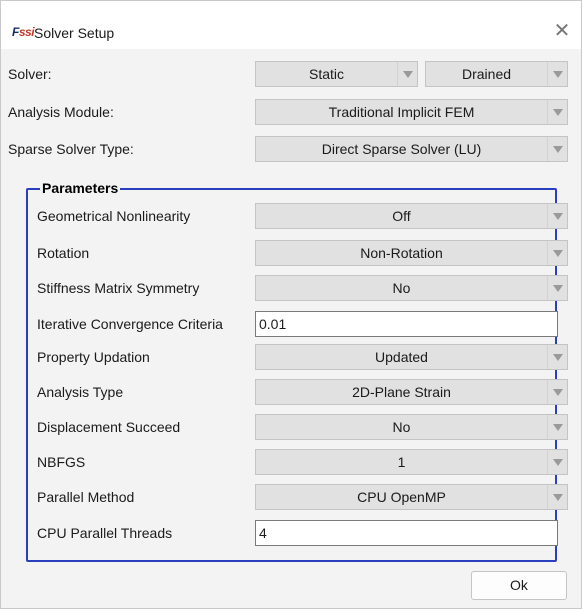  I want to click on icon-text-a: F, so click(15, 32).